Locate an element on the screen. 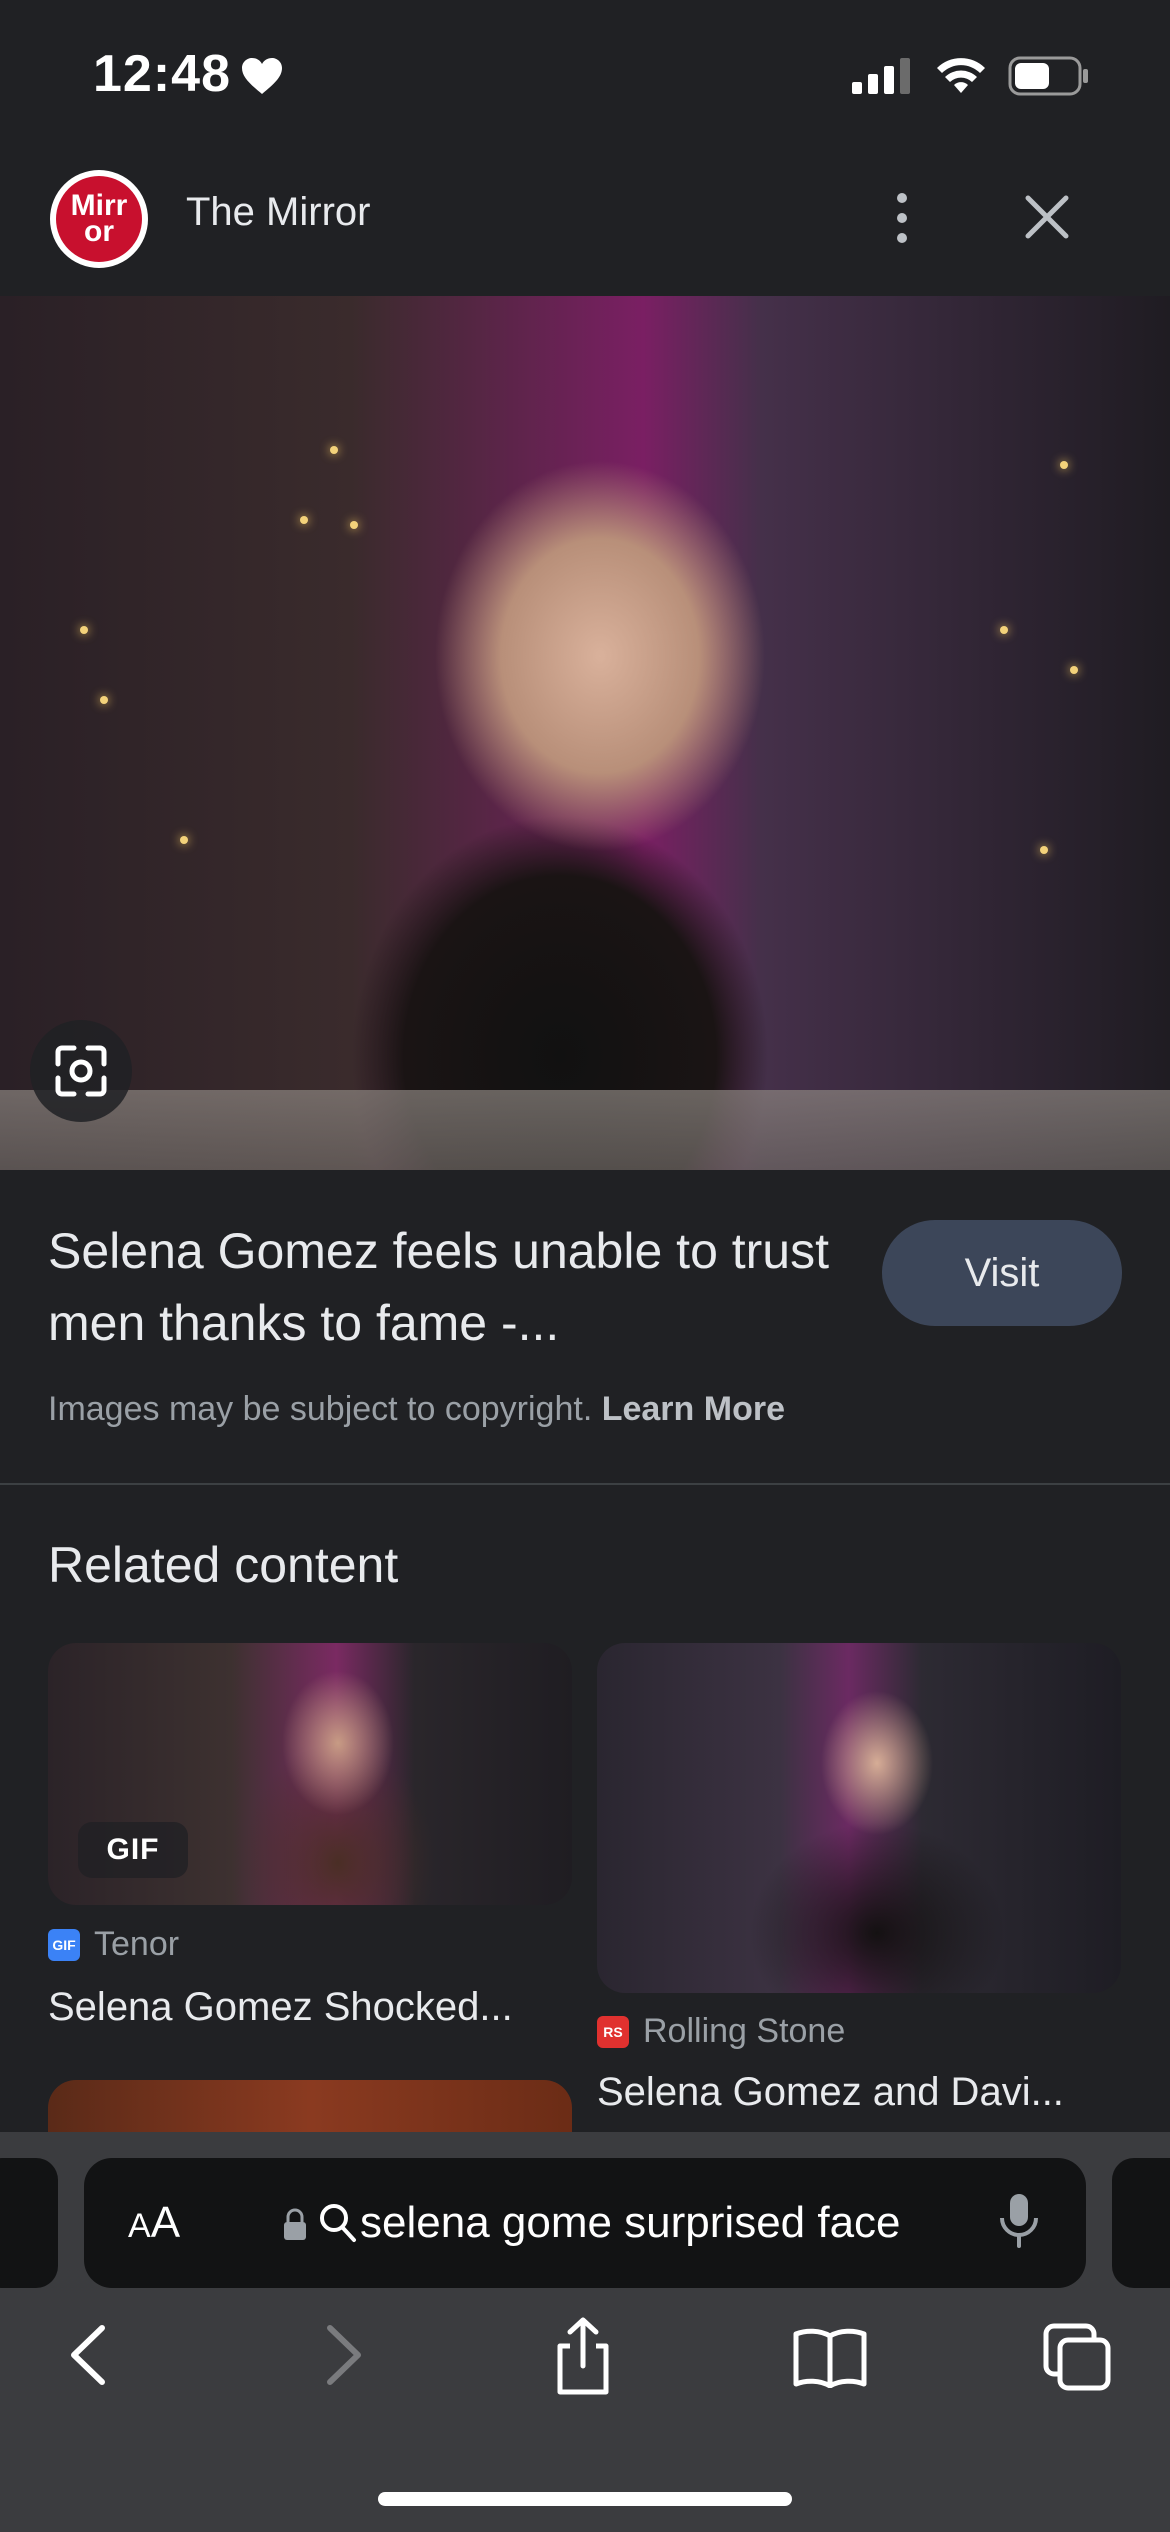  site-logo: Mirr or is located at coordinates (99, 219).